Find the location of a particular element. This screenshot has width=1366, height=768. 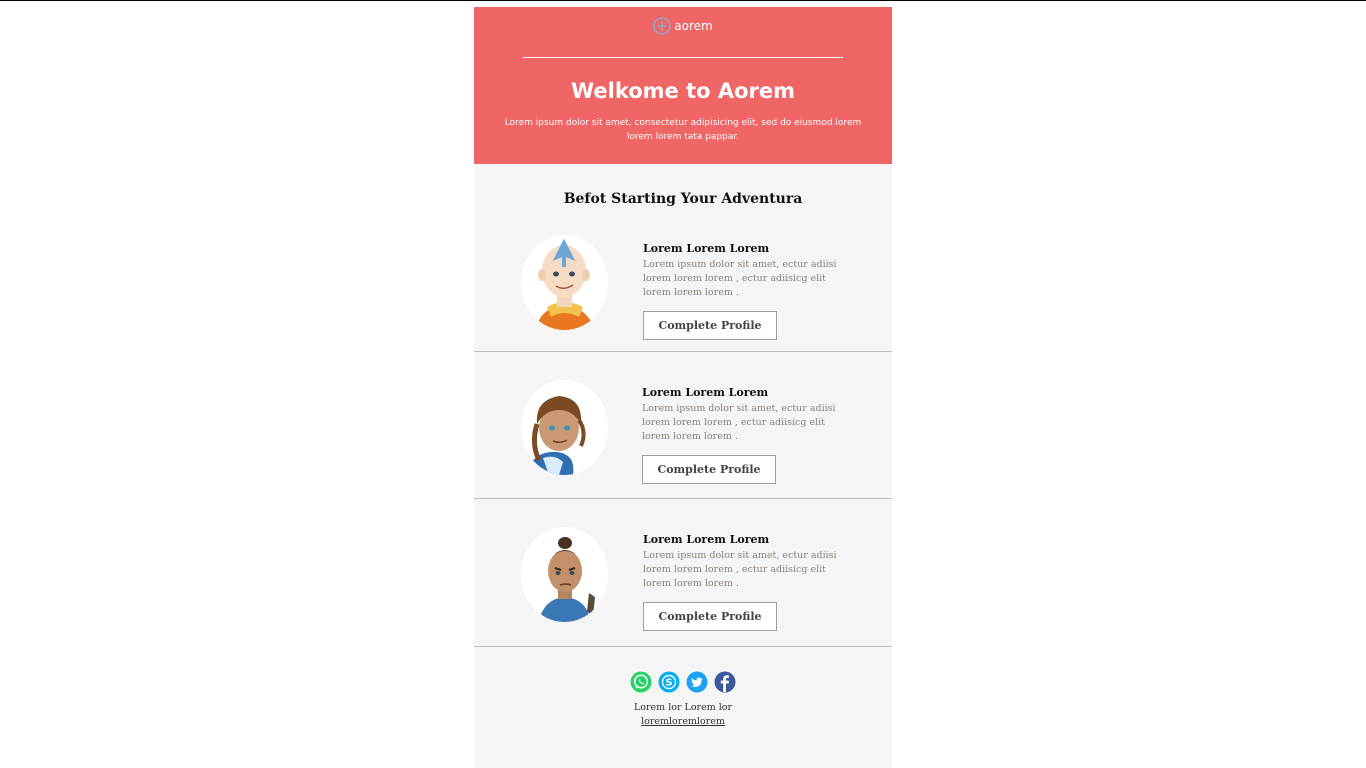

skype-icon: S is located at coordinates (669, 682).